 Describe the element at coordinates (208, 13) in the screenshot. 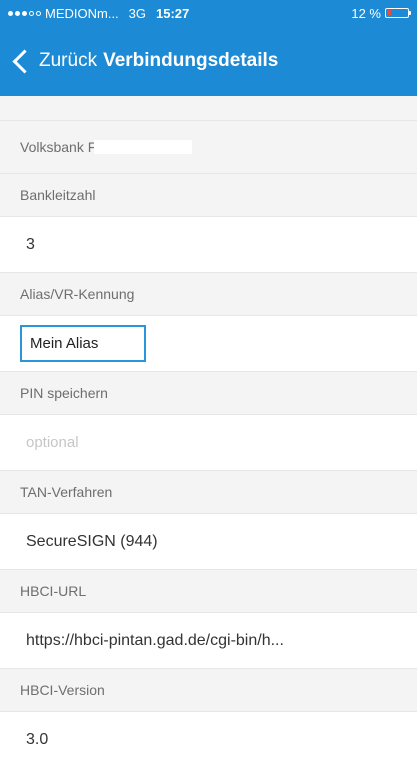

I see `status-bar: MEDIONm... 3G 15:27 12 %` at that location.